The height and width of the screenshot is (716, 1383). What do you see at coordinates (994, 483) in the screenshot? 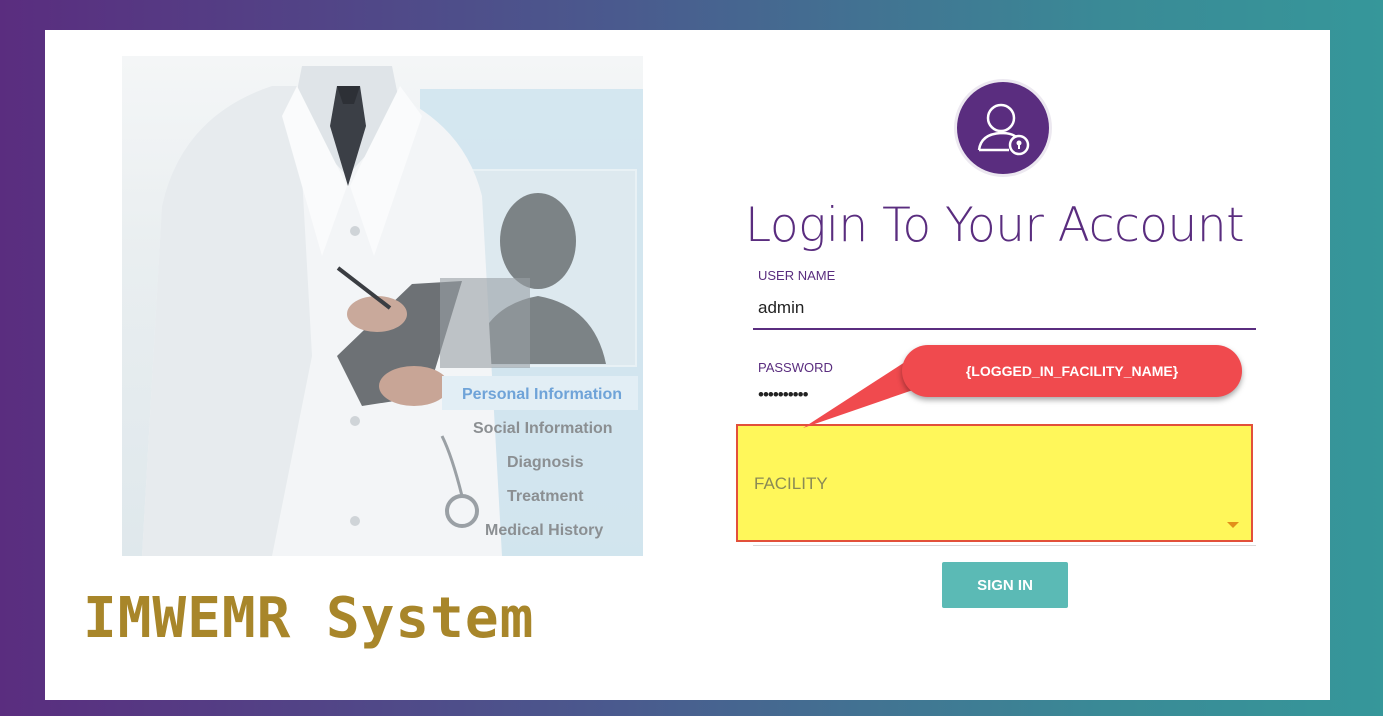
I see `facility-select: FACILITY` at bounding box center [994, 483].